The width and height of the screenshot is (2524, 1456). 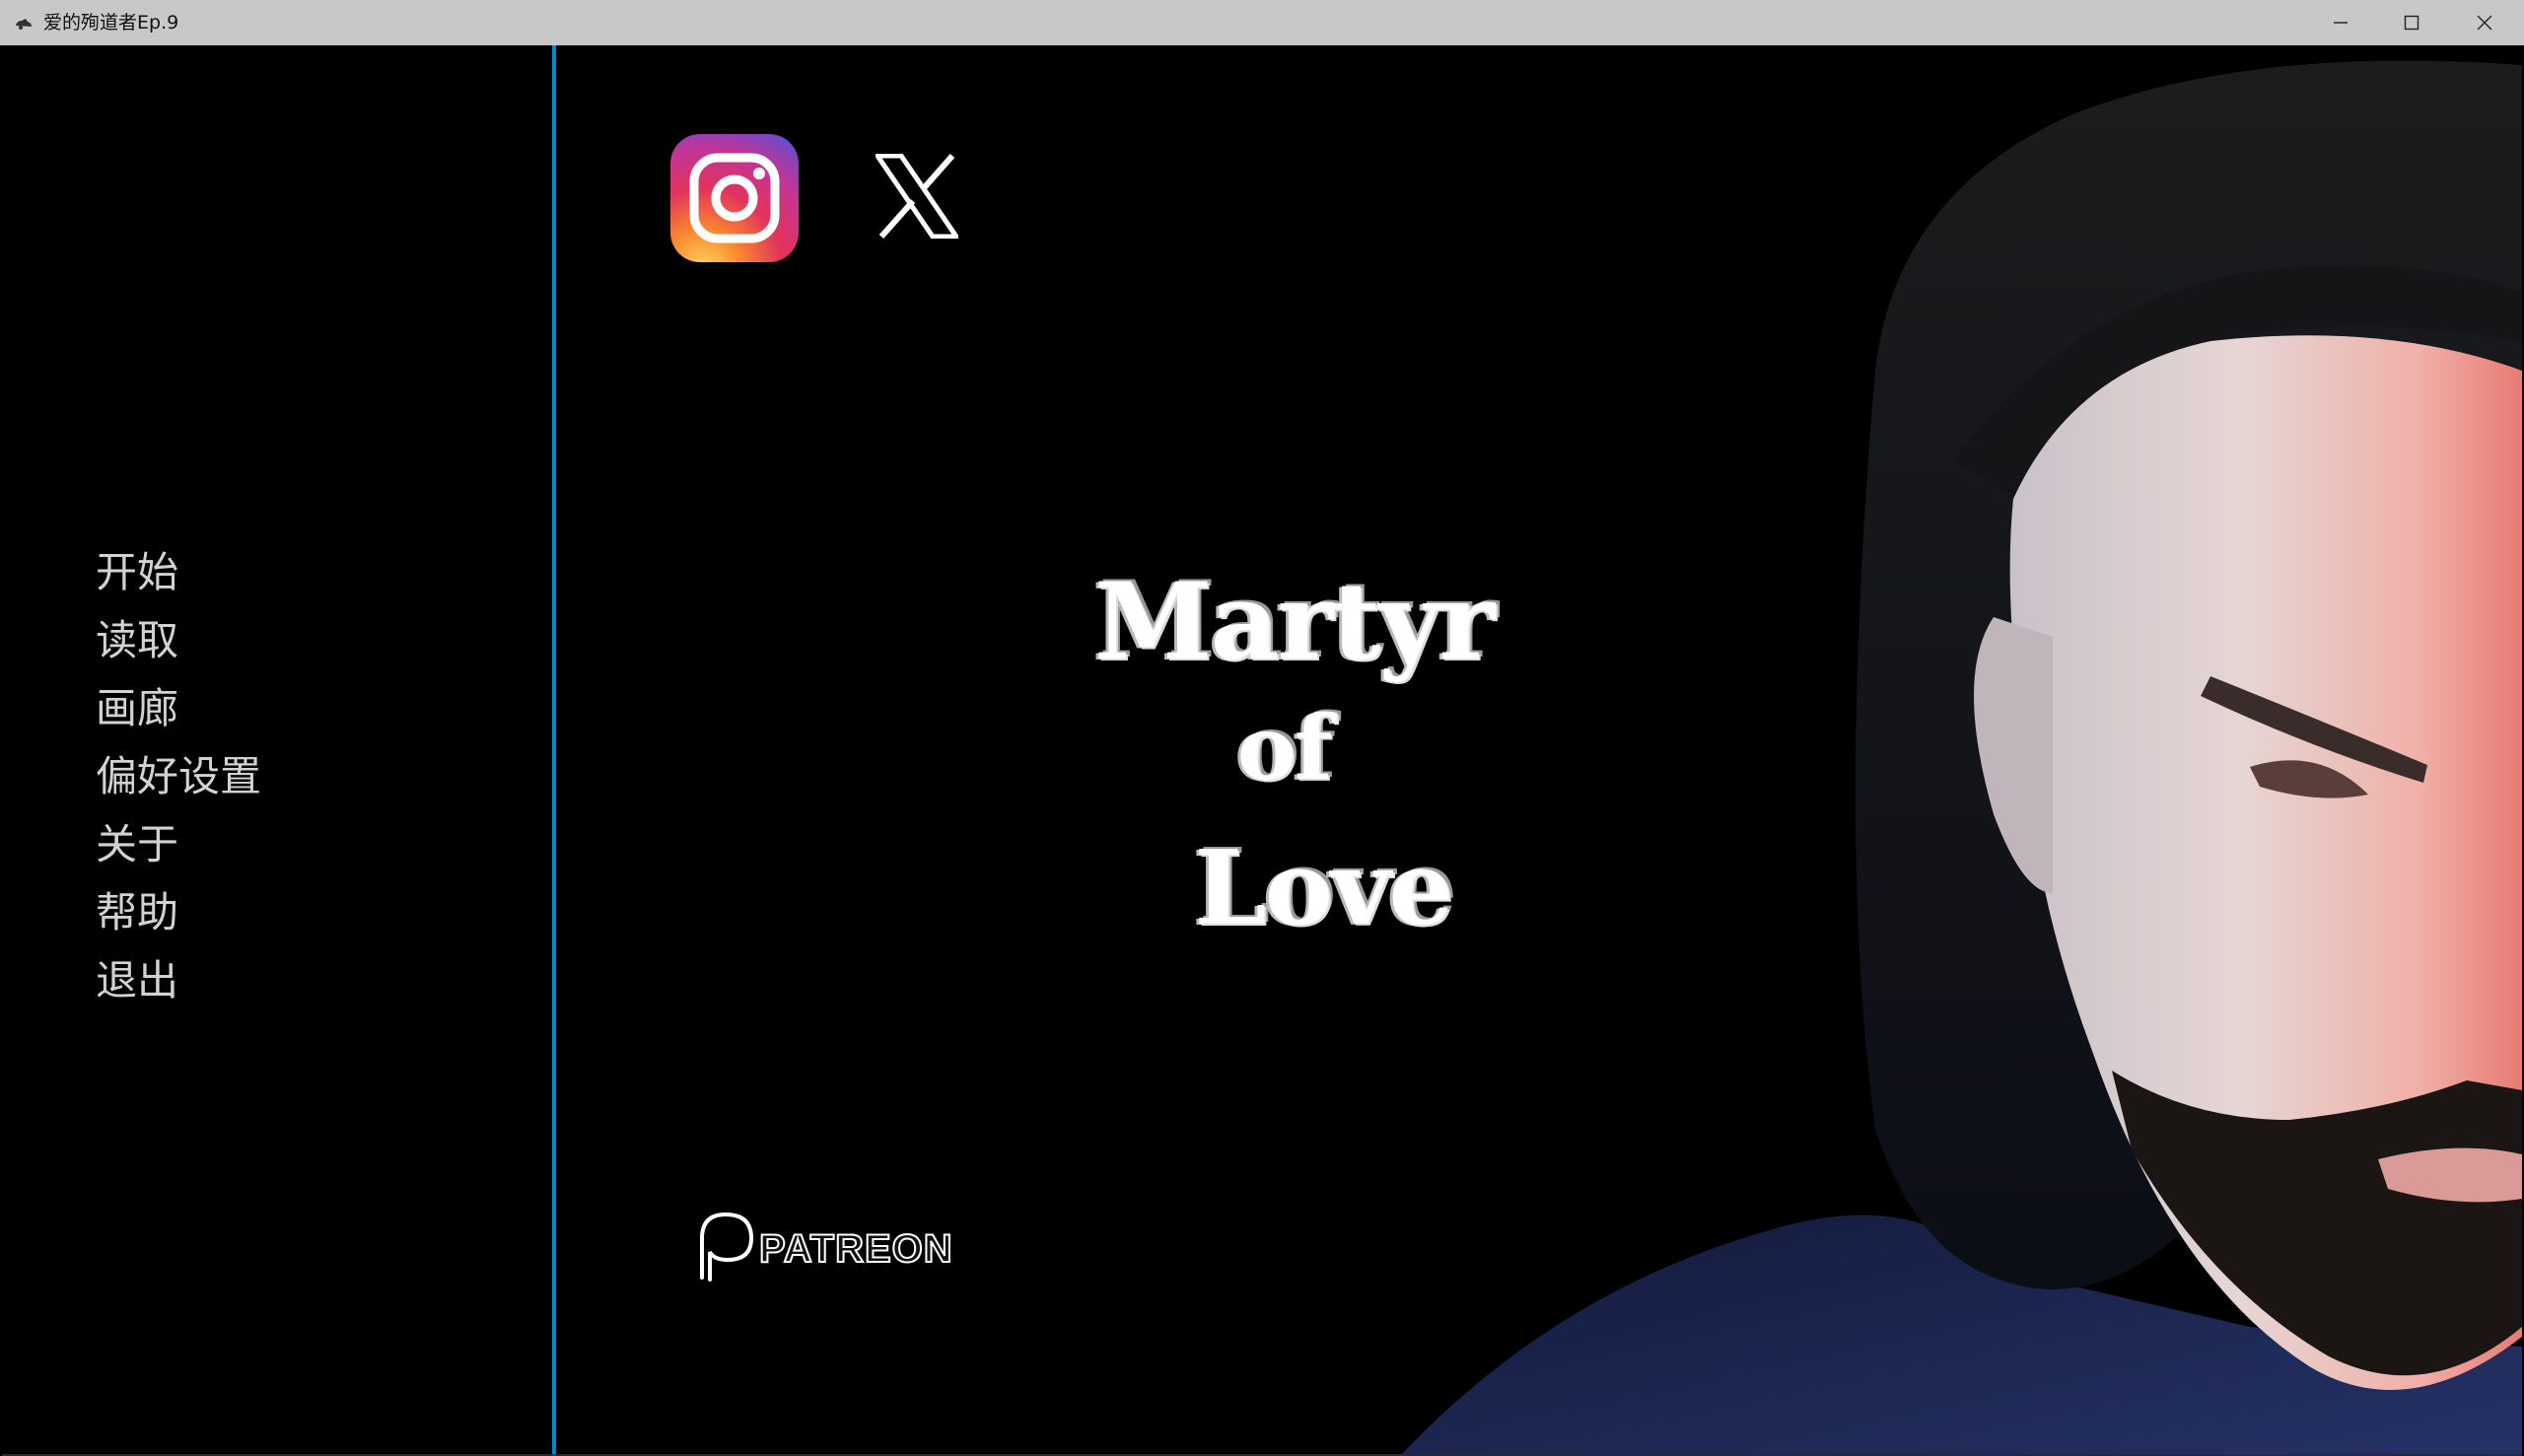 I want to click on app-icon, so click(x=24, y=24).